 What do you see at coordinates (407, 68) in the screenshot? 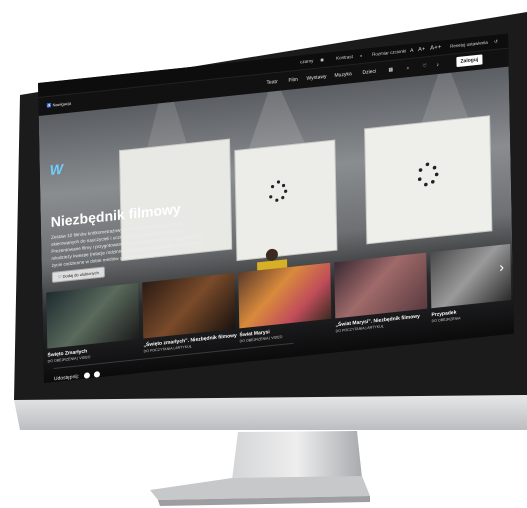
I see `search-icon: ⌕` at bounding box center [407, 68].